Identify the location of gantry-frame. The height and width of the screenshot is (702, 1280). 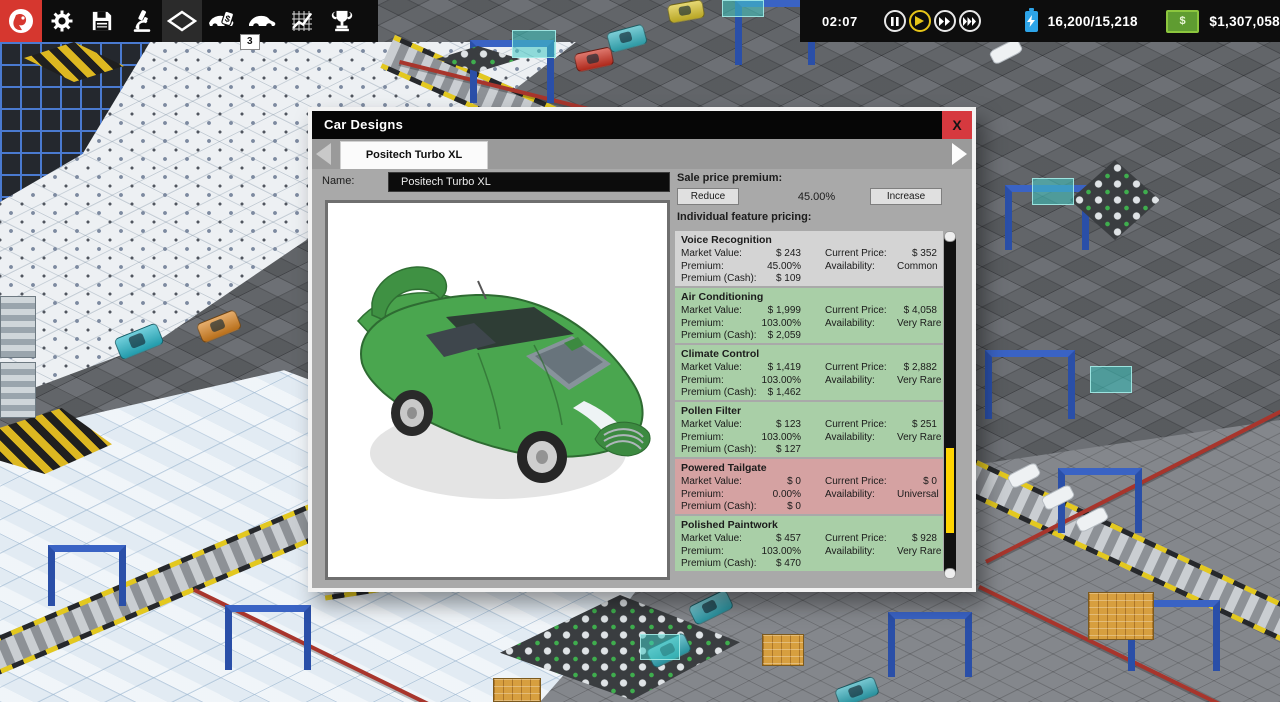
(1030, 384).